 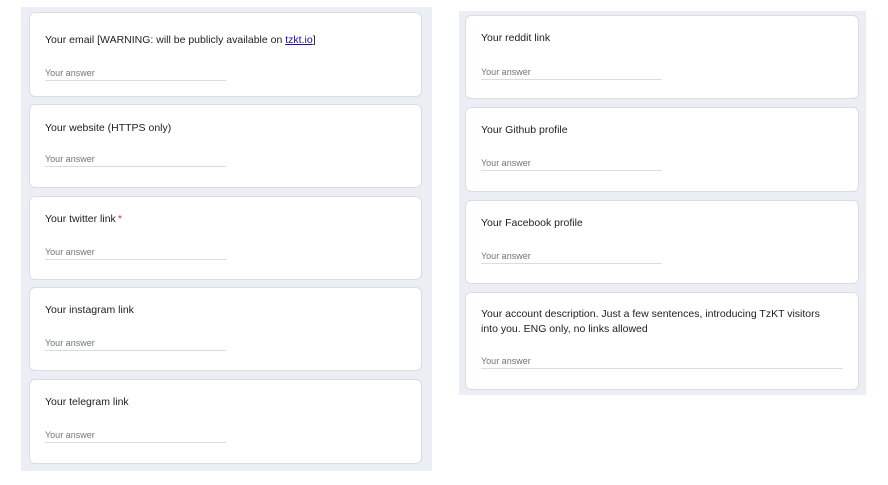 What do you see at coordinates (662, 149) in the screenshot?
I see `question-card-github: Your Github profile` at bounding box center [662, 149].